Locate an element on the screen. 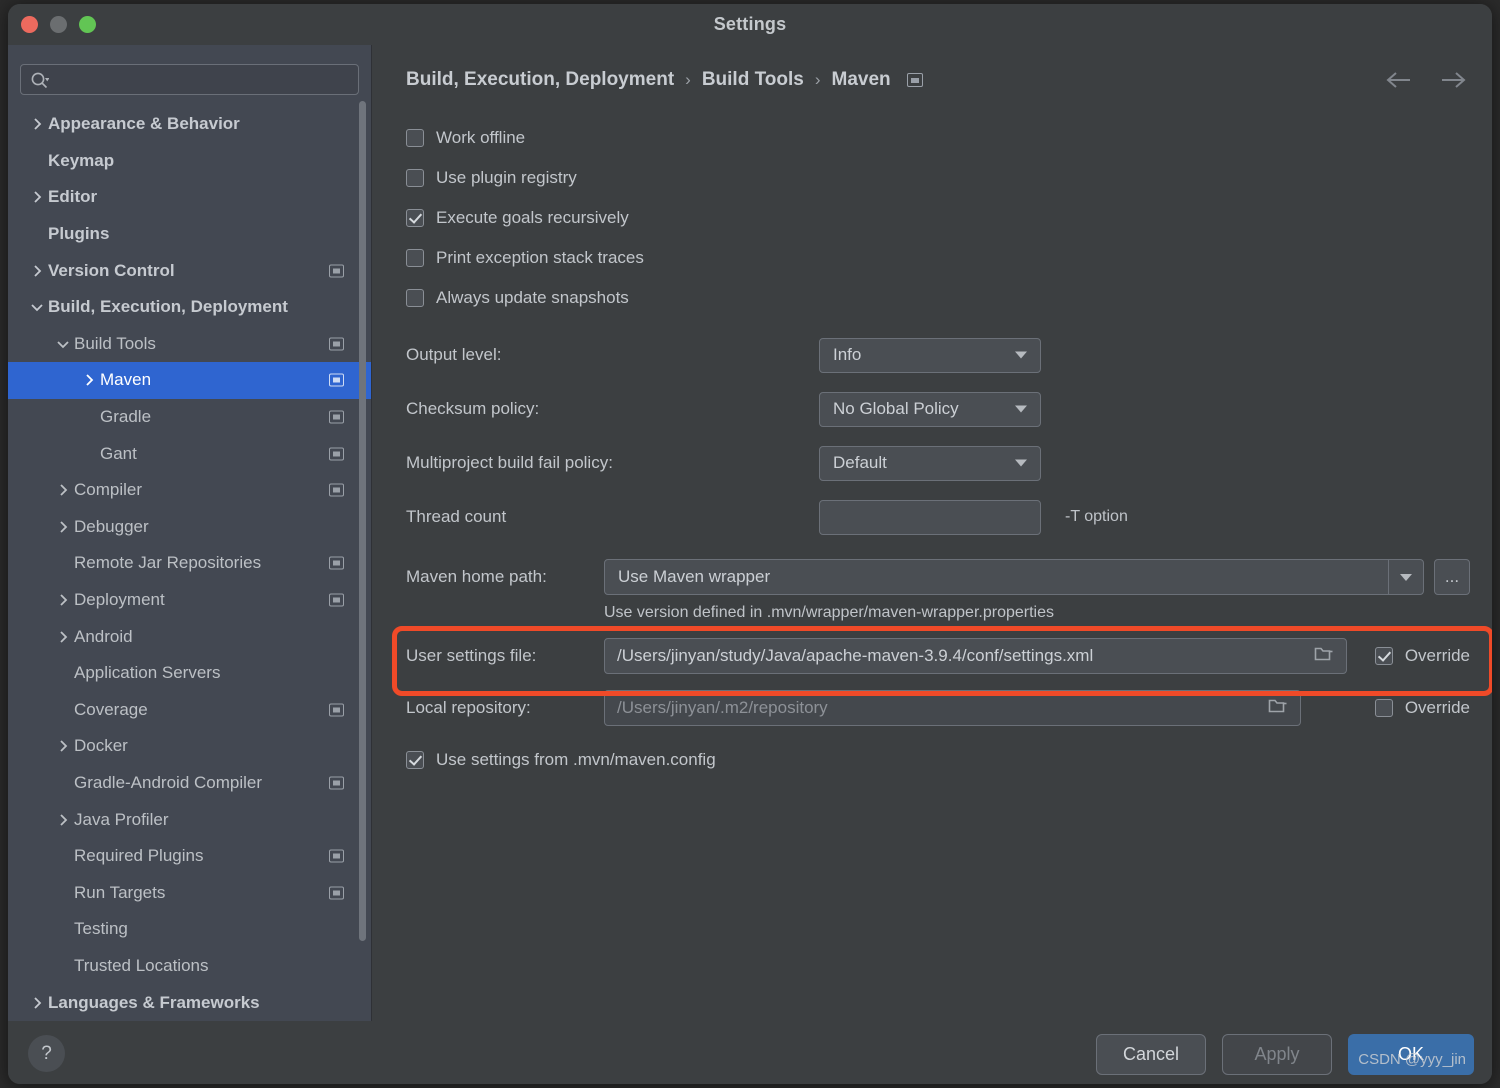 This screenshot has width=1500, height=1088. field-label-thread-count: Thread count is located at coordinates (456, 516).